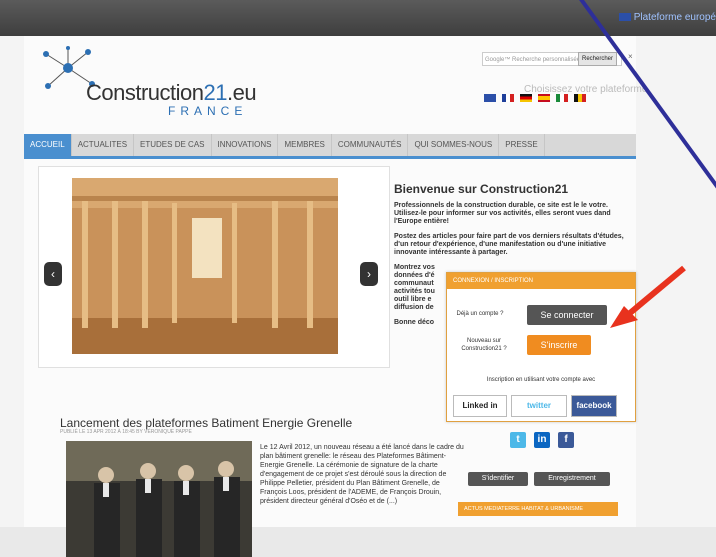 This screenshot has height=557, width=716. I want to click on search-clear-icon: ×, so click(630, 56).